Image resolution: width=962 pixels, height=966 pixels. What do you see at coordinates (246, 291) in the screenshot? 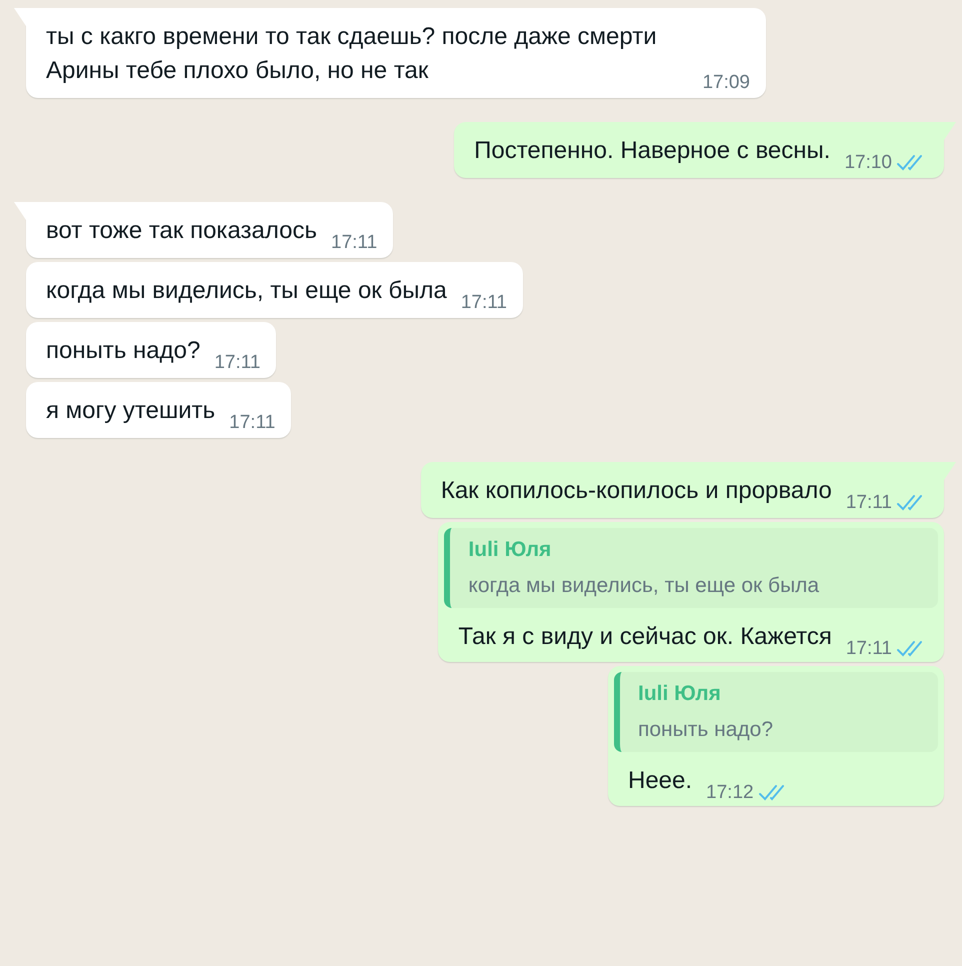
I see `message-text: когда мы виделись, ты еще ок была` at bounding box center [246, 291].